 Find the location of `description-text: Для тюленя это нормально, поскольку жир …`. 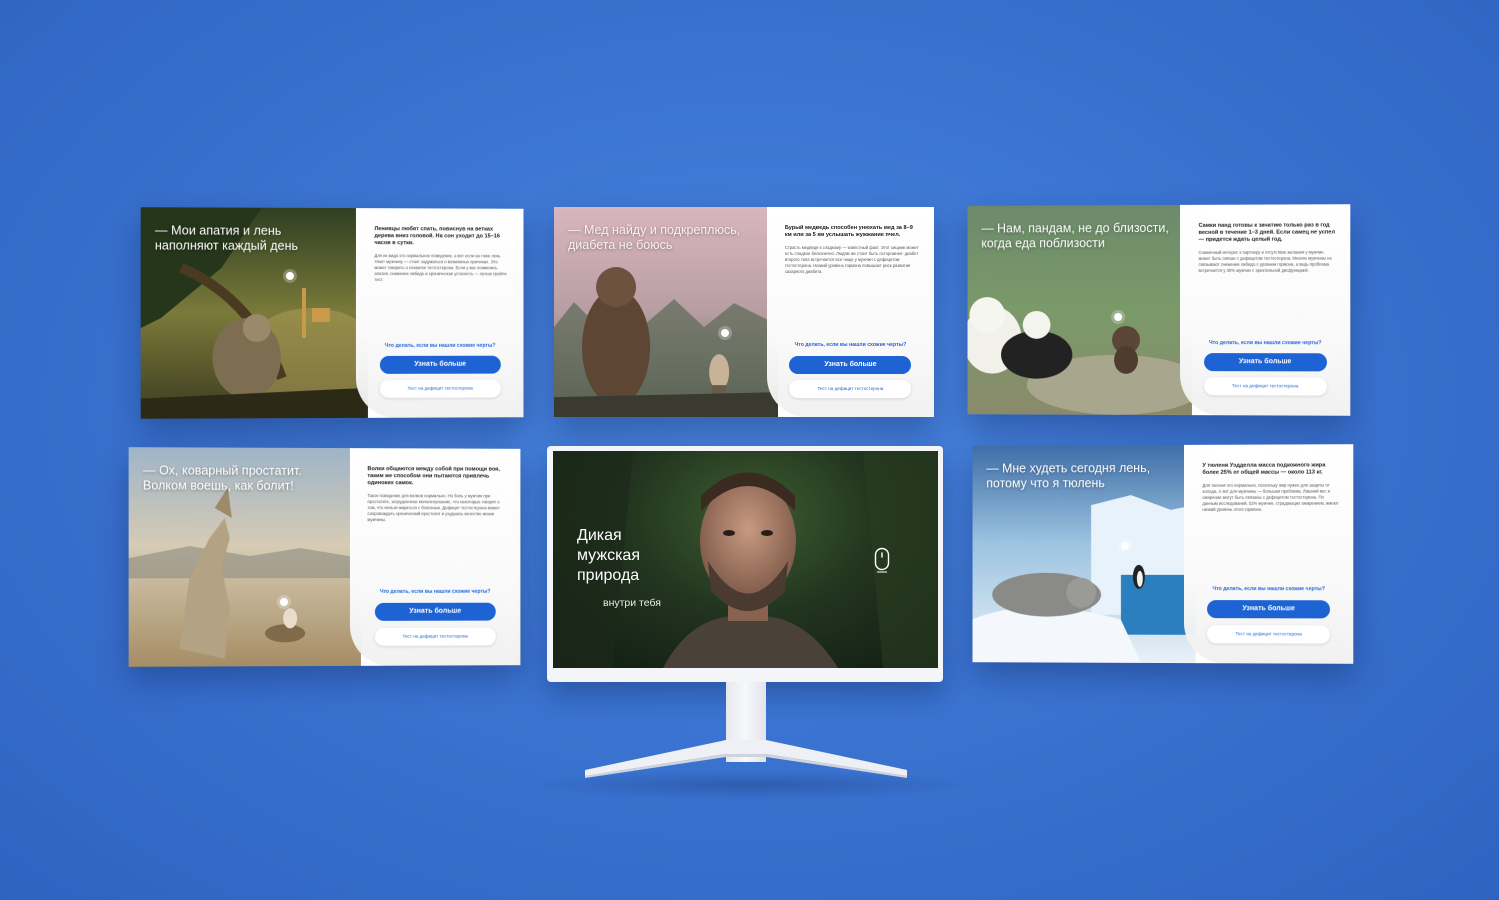

description-text: Для тюленя это нормально, поскольку жир … is located at coordinates (1270, 498).